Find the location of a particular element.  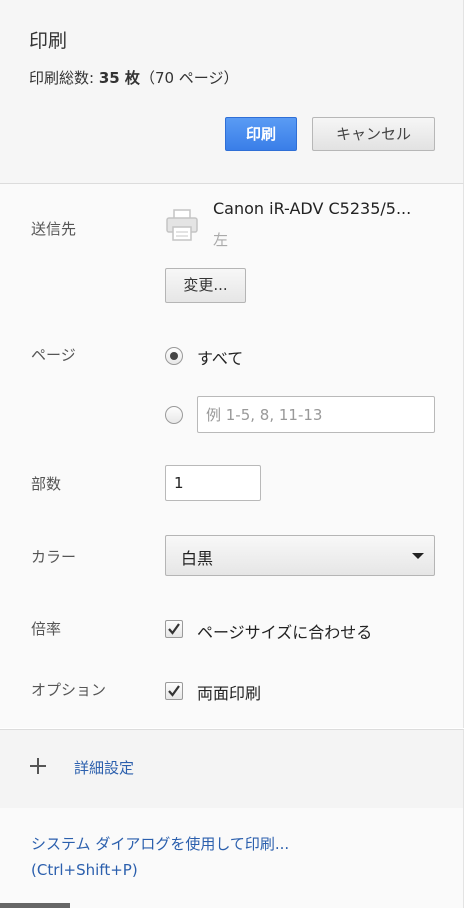

cancel-button: キャンセル is located at coordinates (373, 134).